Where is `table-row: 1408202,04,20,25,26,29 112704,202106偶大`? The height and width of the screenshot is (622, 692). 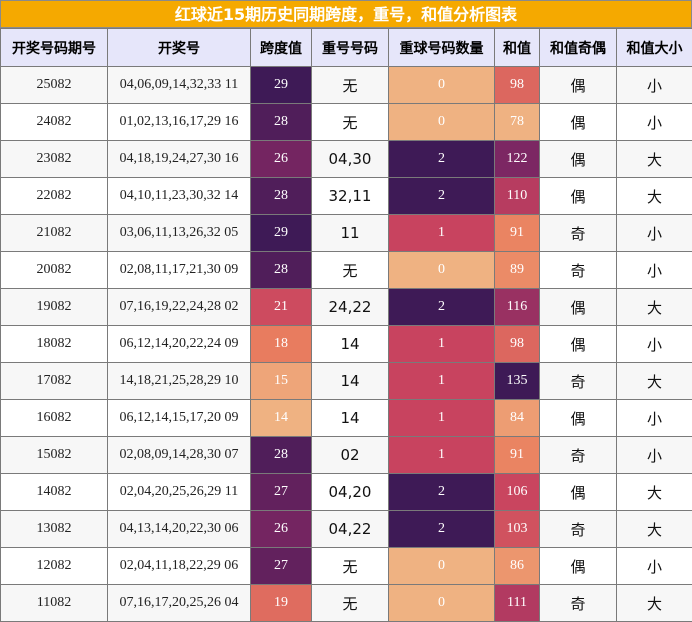
table-row: 1408202,04,20,25,26,29 112704,202106偶大 is located at coordinates (346, 492).